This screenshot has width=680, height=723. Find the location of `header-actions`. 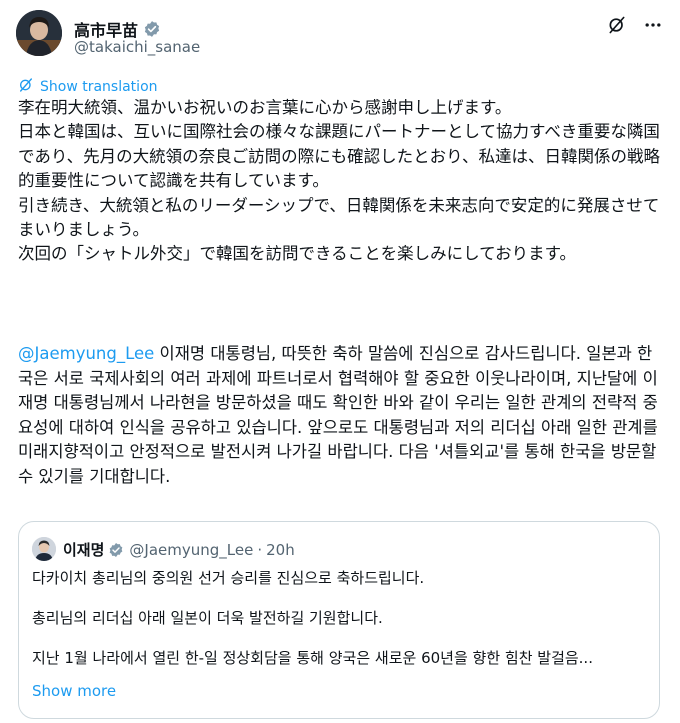

header-actions is located at coordinates (635, 25).